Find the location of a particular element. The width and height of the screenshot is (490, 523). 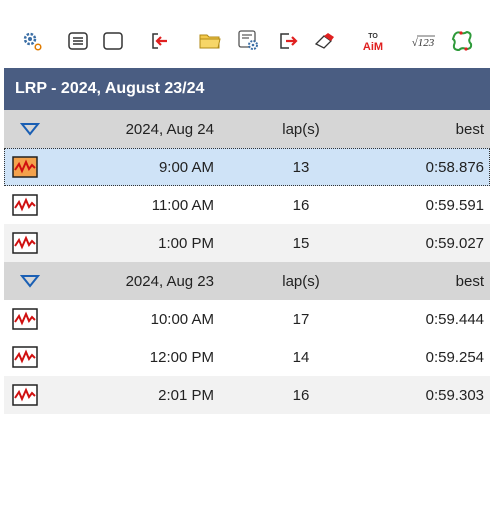

session-best: 0:59.591 is located at coordinates (454, 205).